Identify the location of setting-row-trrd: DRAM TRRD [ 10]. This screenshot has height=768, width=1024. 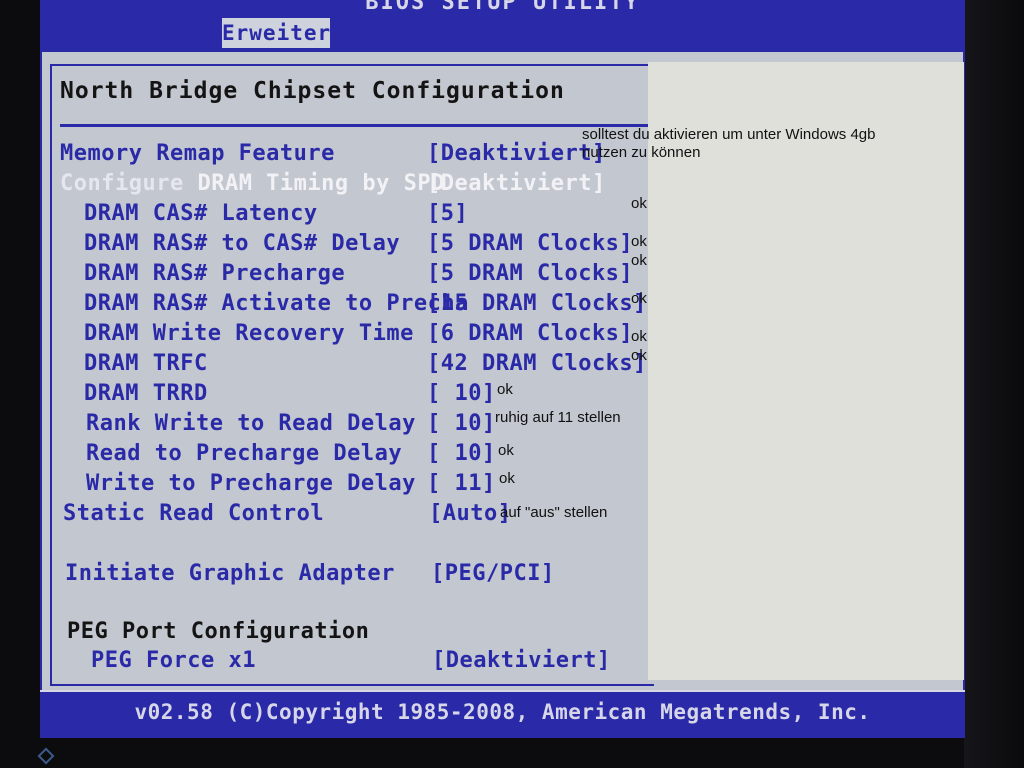
(324, 394).